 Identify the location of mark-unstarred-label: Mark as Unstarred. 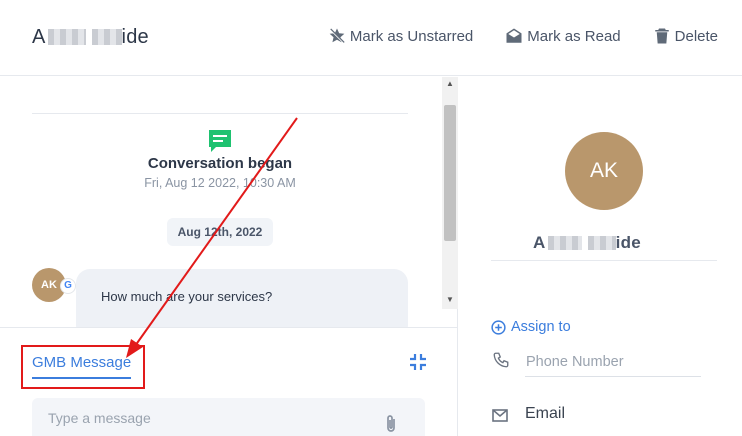
(411, 36).